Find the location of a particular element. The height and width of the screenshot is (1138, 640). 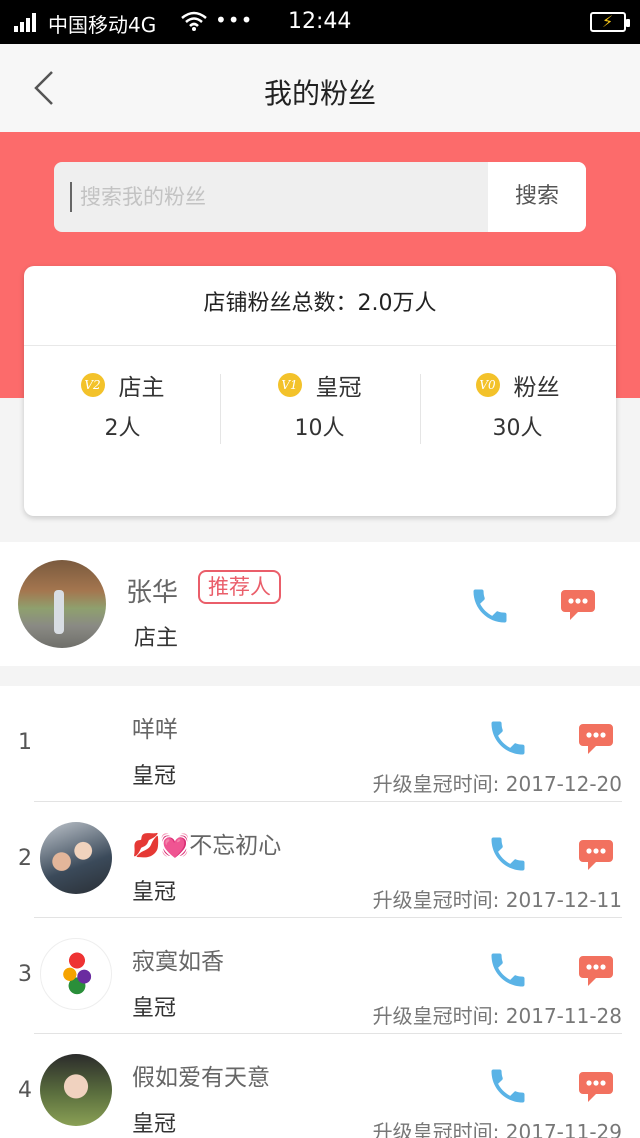

item-index: 3 is located at coordinates (25, 974).